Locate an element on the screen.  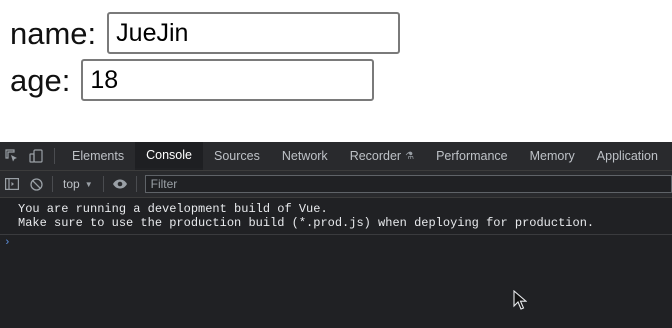
tab-application: Application is located at coordinates (627, 156).